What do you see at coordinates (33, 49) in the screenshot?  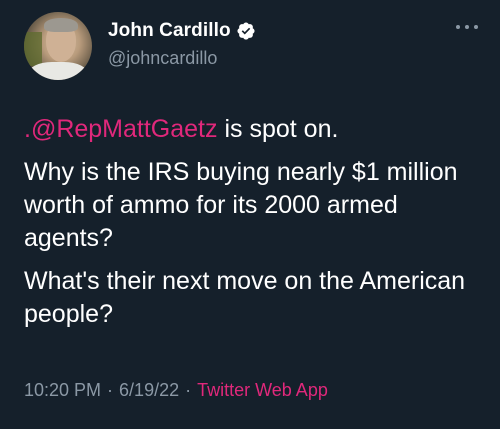 I see `avatar-background` at bounding box center [33, 49].